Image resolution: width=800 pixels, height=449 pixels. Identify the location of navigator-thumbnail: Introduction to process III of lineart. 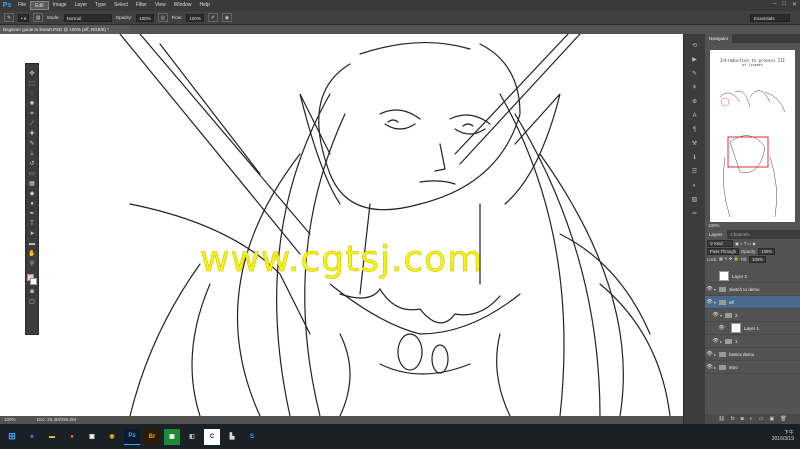
(752, 138).